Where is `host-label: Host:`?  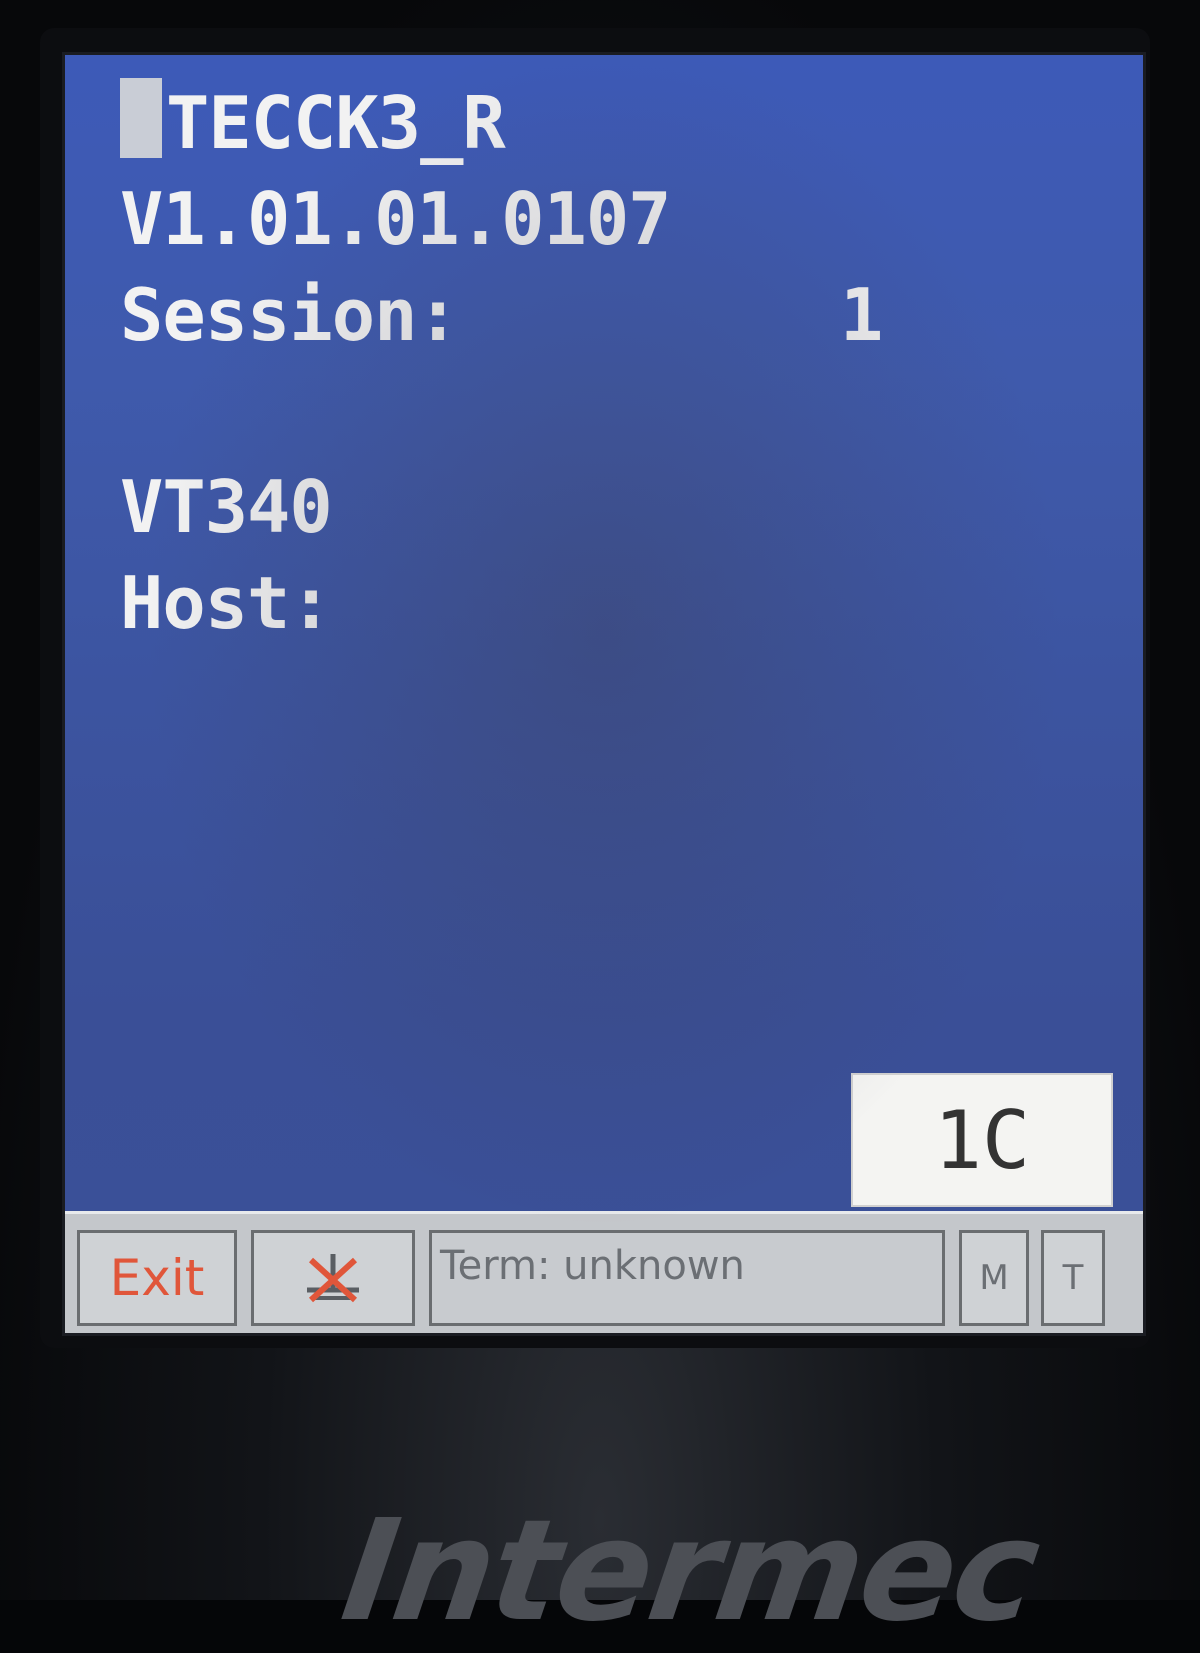
host-label: Host: is located at coordinates (226, 603).